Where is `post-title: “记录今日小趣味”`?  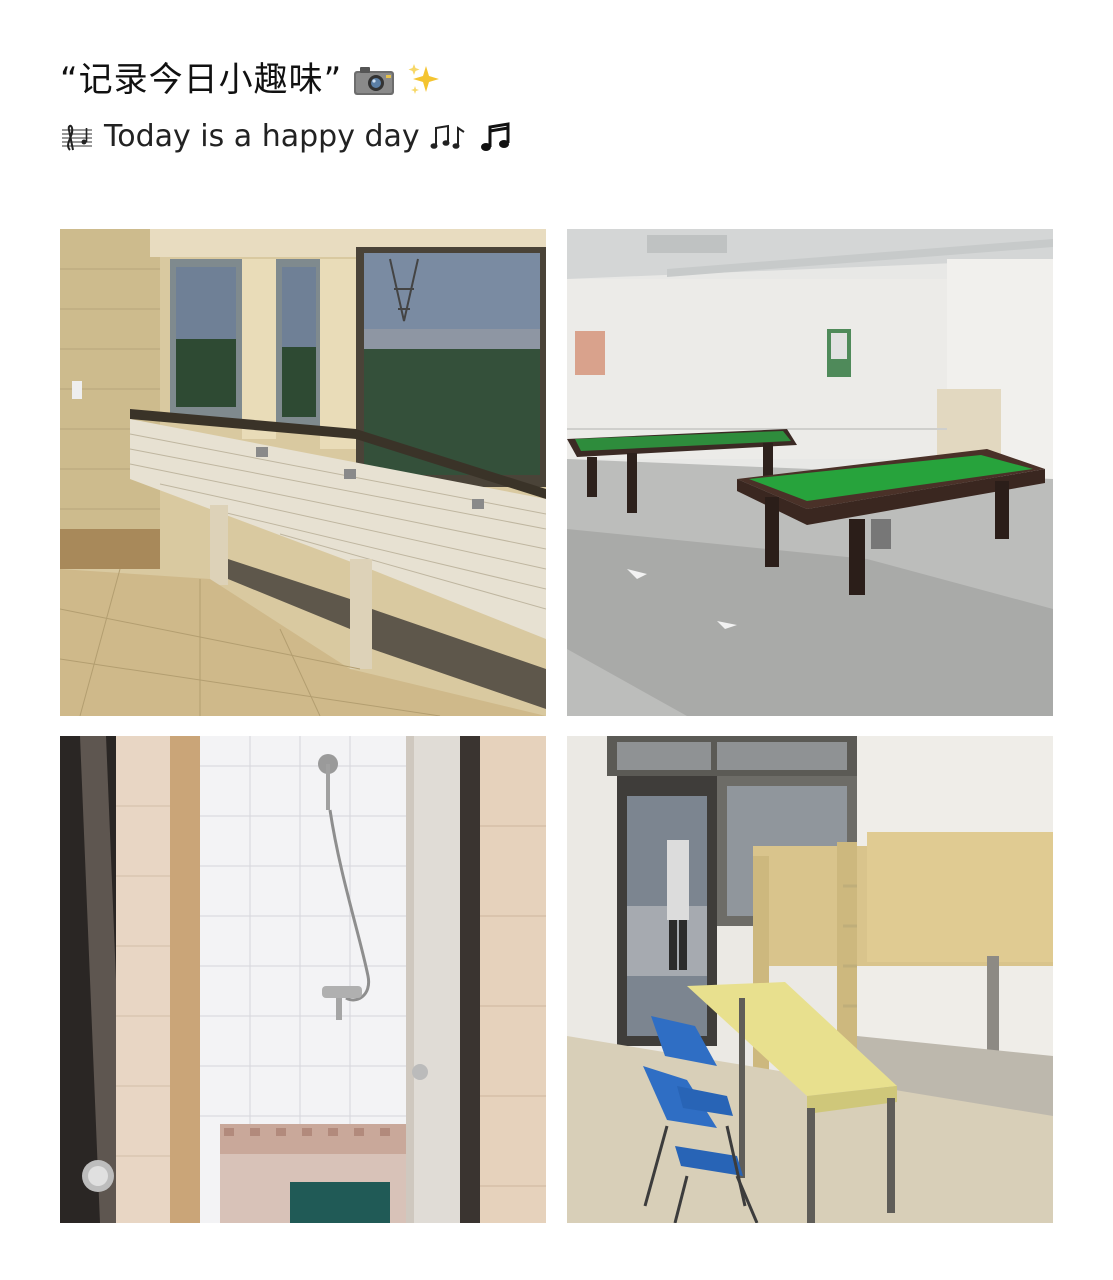
post-title: “记录今日小趣味” is located at coordinates (201, 80).